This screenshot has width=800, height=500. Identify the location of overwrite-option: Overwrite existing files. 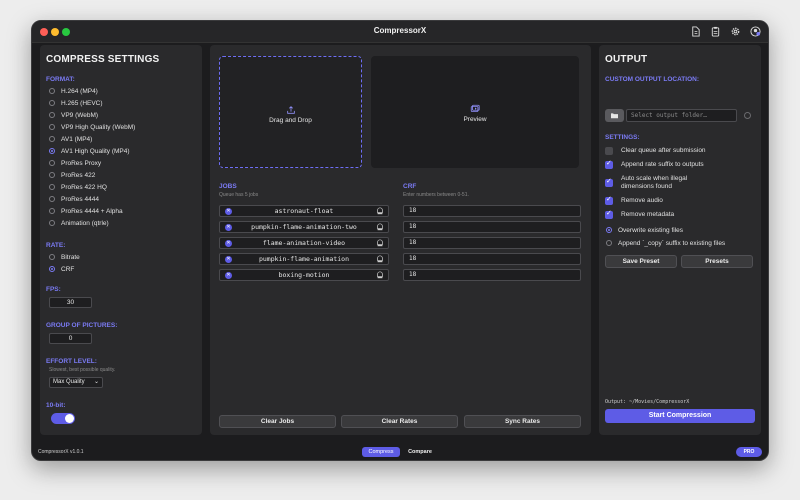
(644, 230).